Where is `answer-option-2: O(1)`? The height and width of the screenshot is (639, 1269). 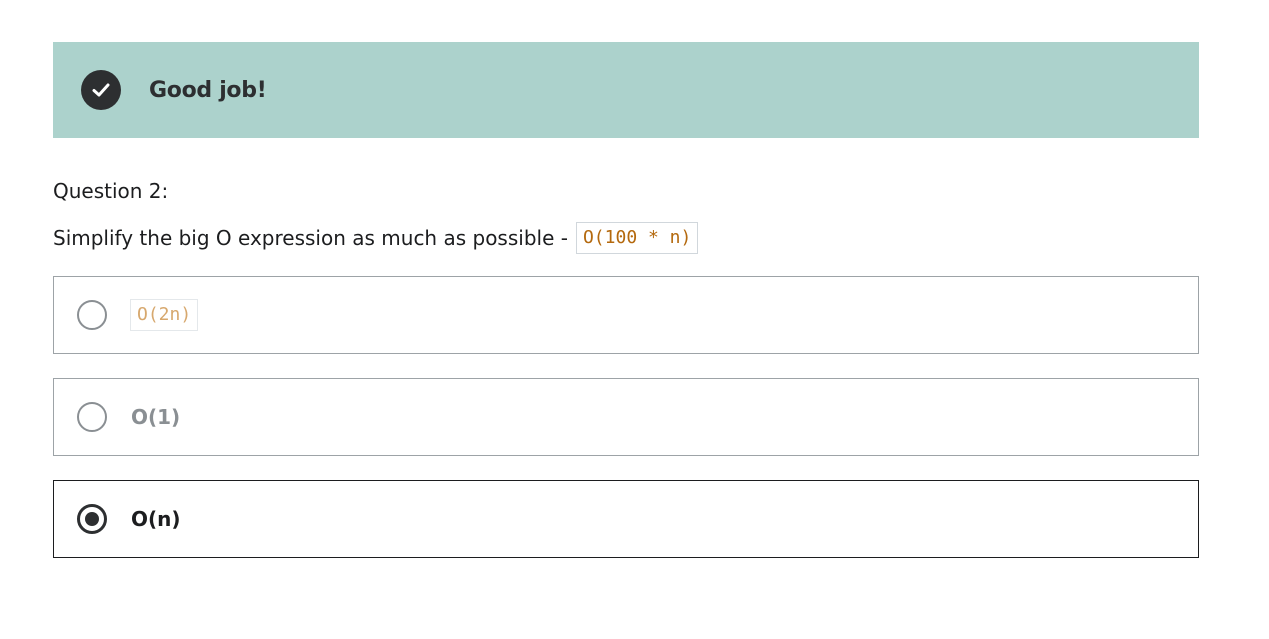
answer-option-2: O(1) is located at coordinates (626, 417).